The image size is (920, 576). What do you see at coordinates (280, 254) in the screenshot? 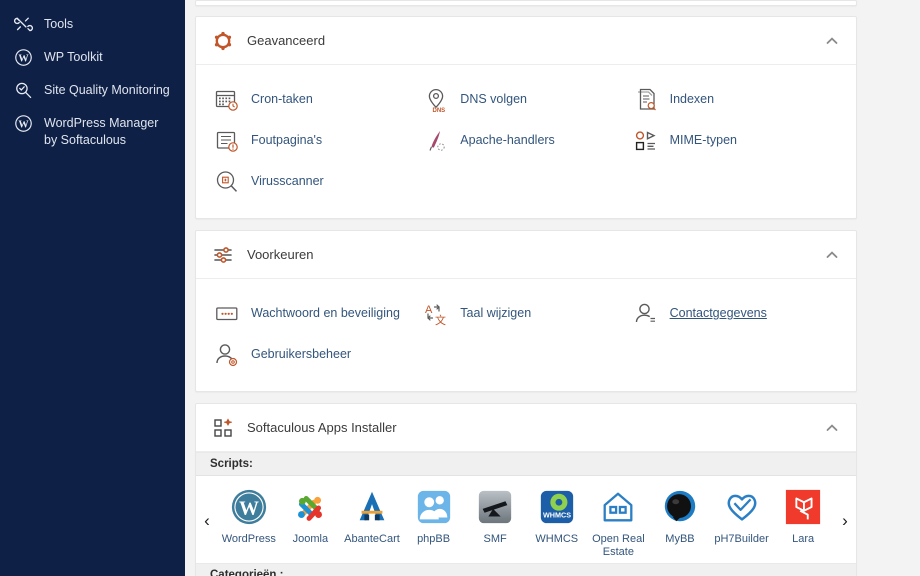
I see `section-title: Voorkeuren` at bounding box center [280, 254].